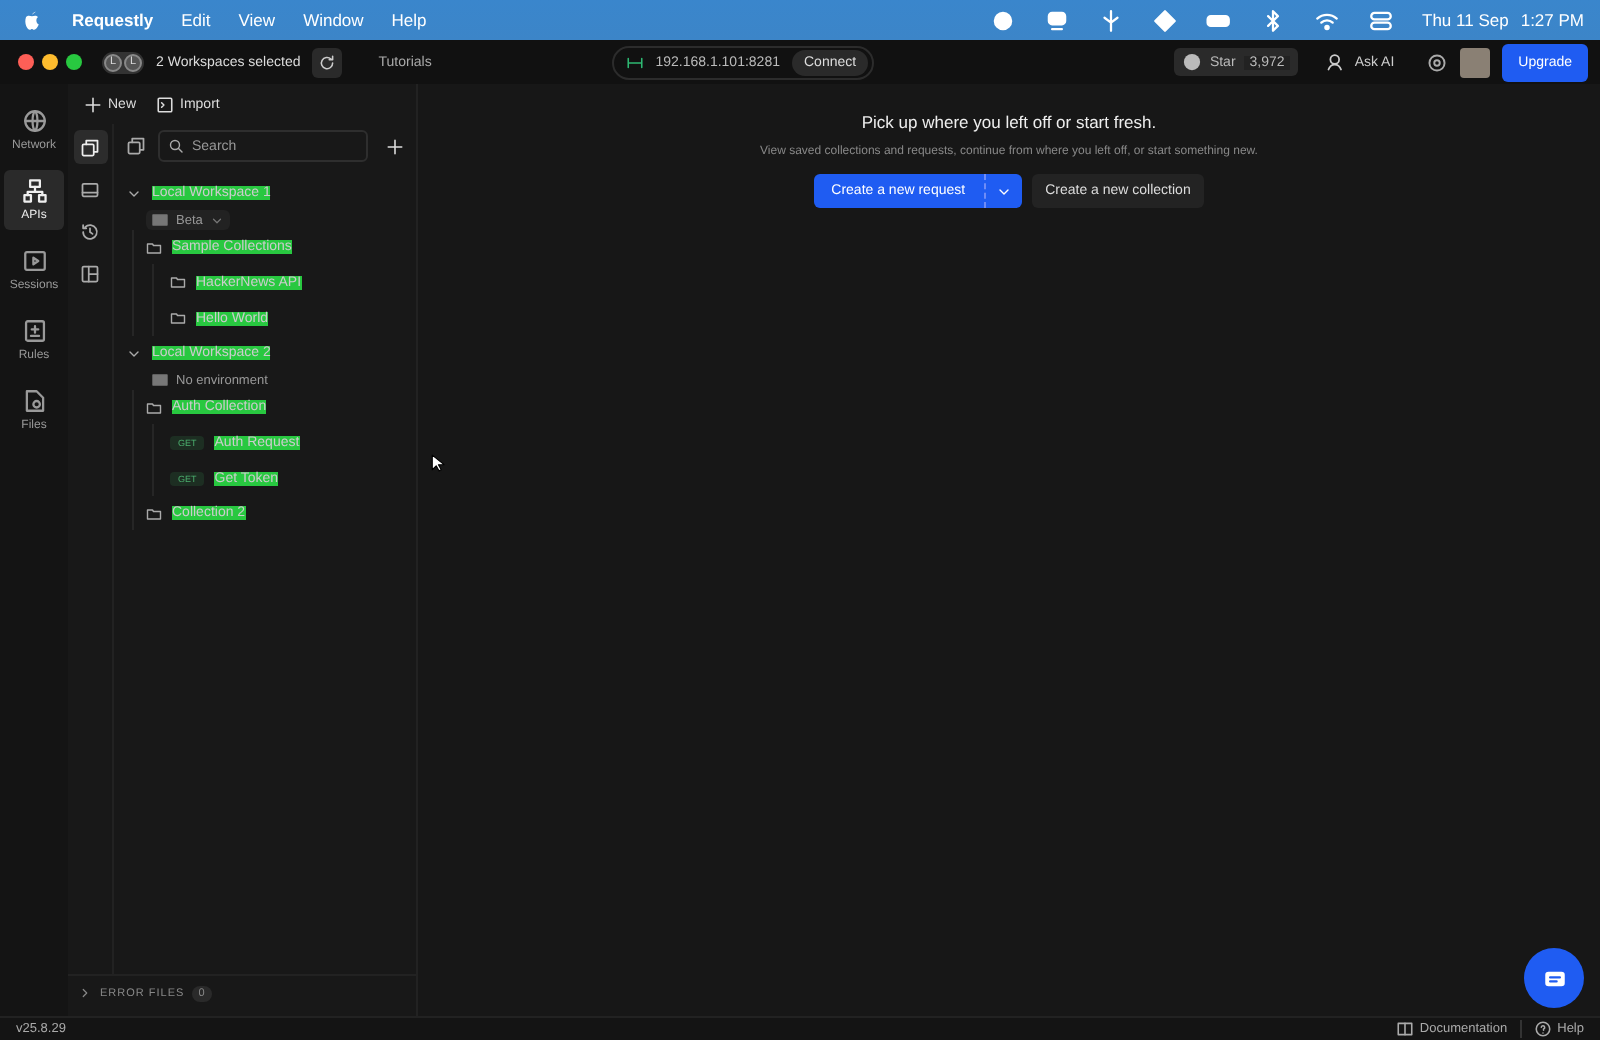  What do you see at coordinates (1165, 20) in the screenshot?
I see `diamond-icon` at bounding box center [1165, 20].